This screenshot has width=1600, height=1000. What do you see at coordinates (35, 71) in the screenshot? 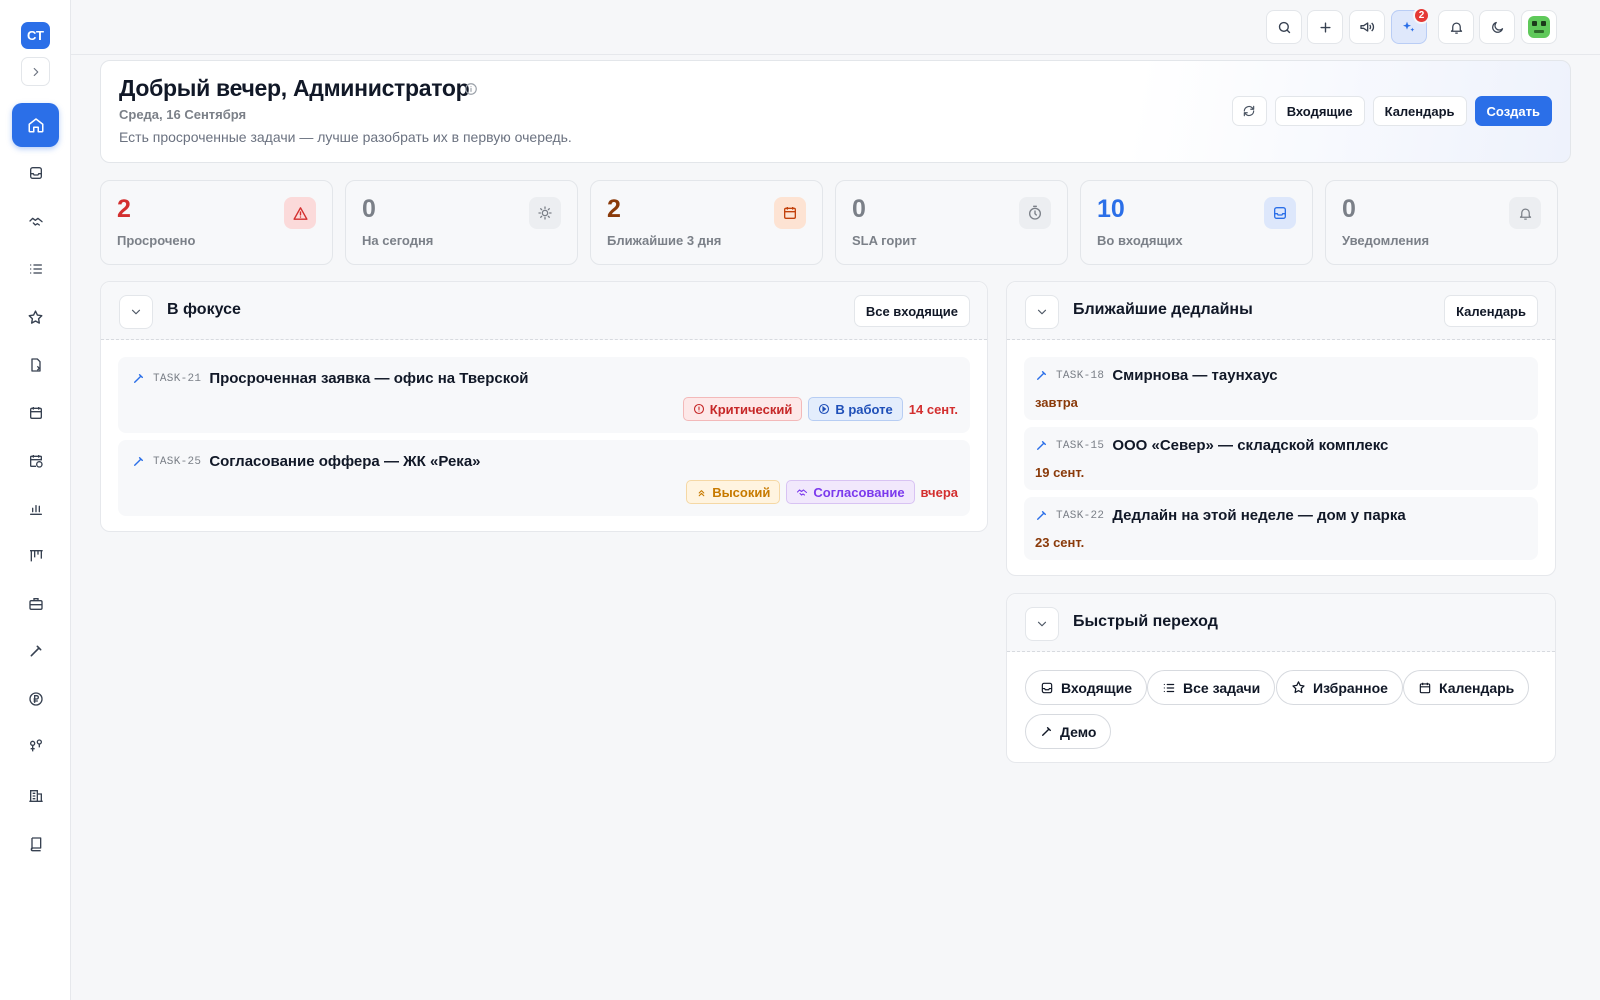
I see `sidebar-expand-button` at bounding box center [35, 71].